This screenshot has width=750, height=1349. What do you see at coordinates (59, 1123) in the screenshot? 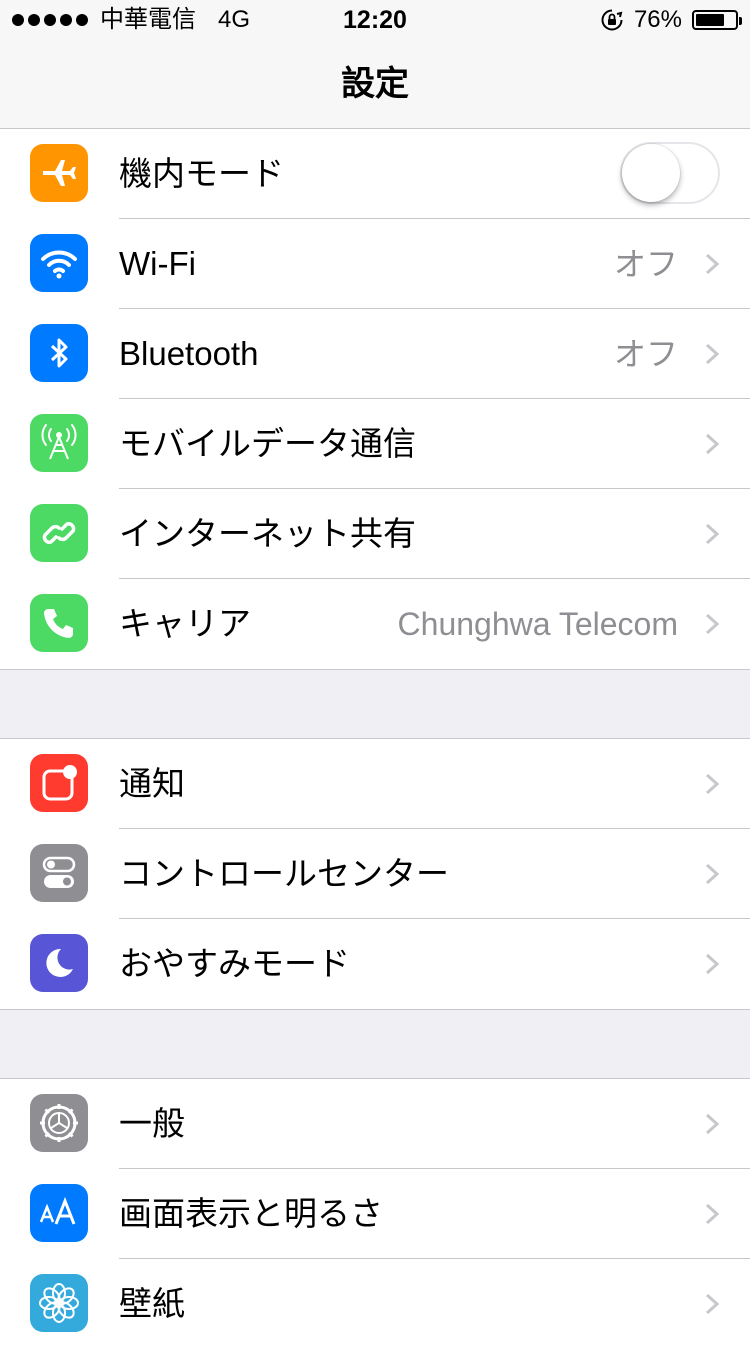
I see `gear-icon` at bounding box center [59, 1123].